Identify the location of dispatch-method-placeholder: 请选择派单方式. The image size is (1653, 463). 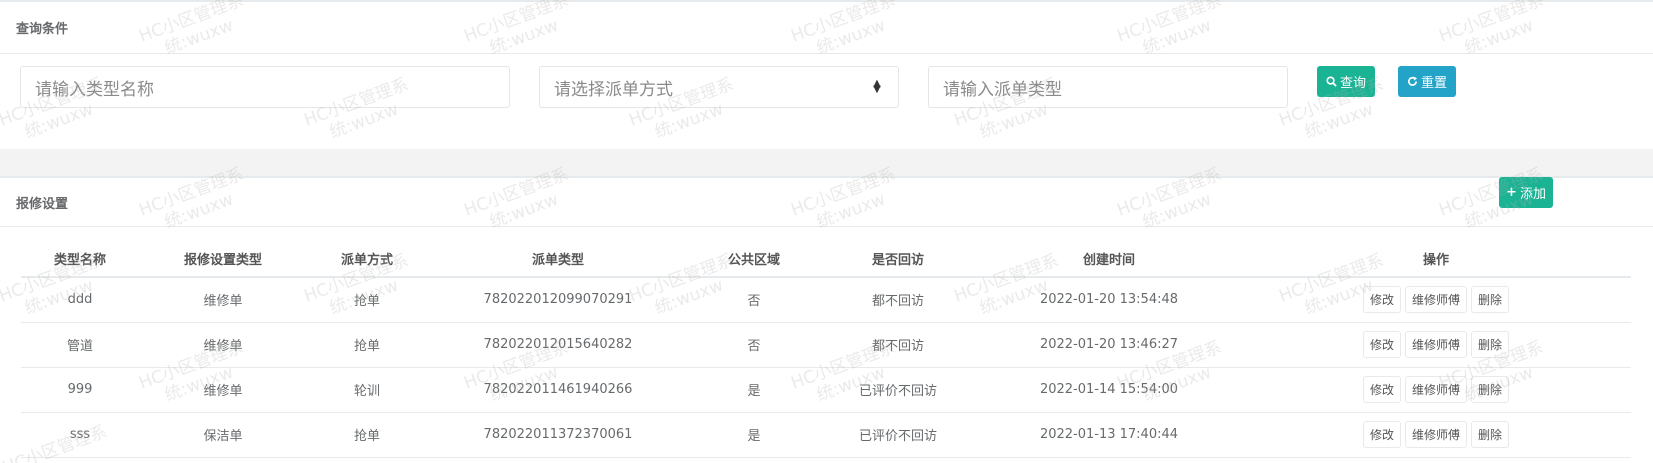
(613, 89).